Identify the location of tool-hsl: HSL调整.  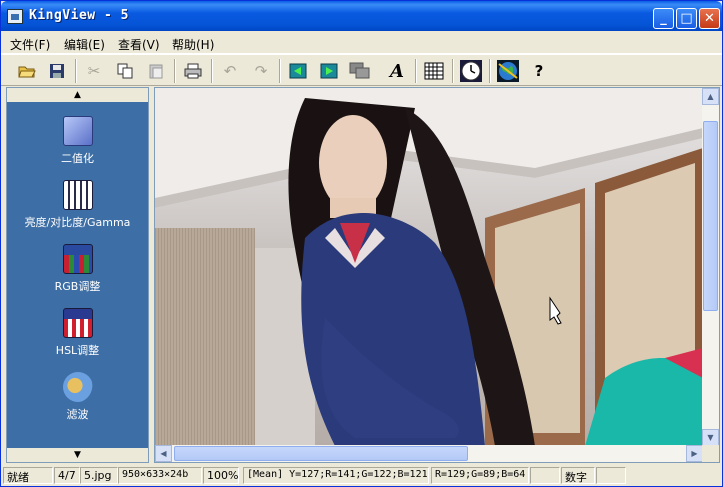
(77, 333).